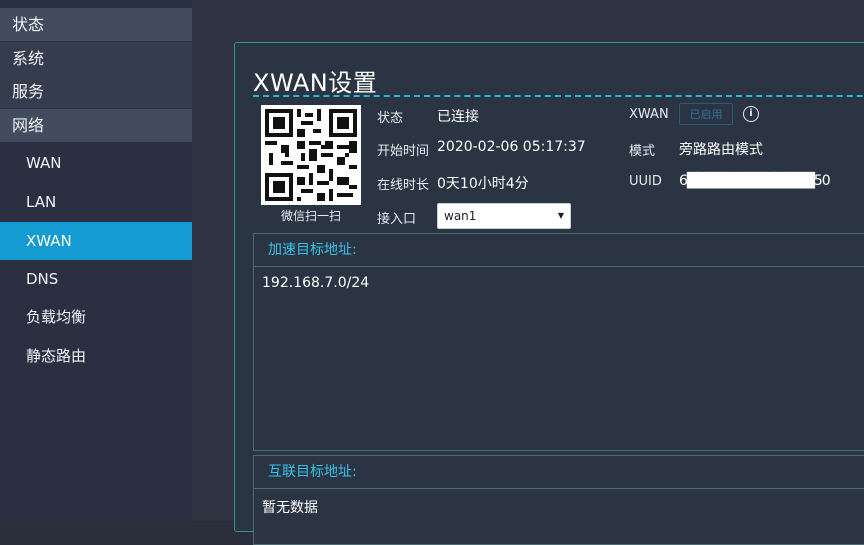 This screenshot has width=864, height=545. Describe the element at coordinates (397, 219) in the screenshot. I see `access-port-label: 接入口` at that location.